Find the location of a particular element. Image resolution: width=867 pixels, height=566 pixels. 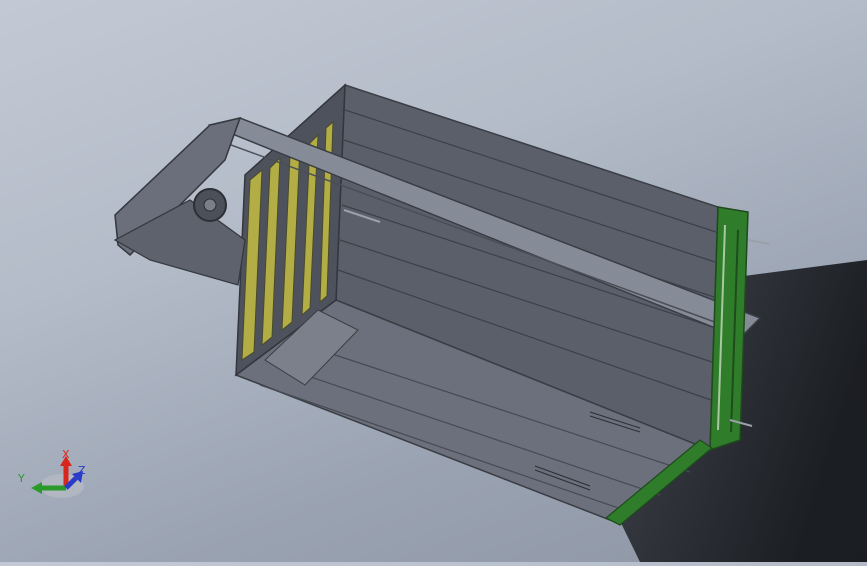

orientation-triad: X Y Z is located at coordinates (59, 481).